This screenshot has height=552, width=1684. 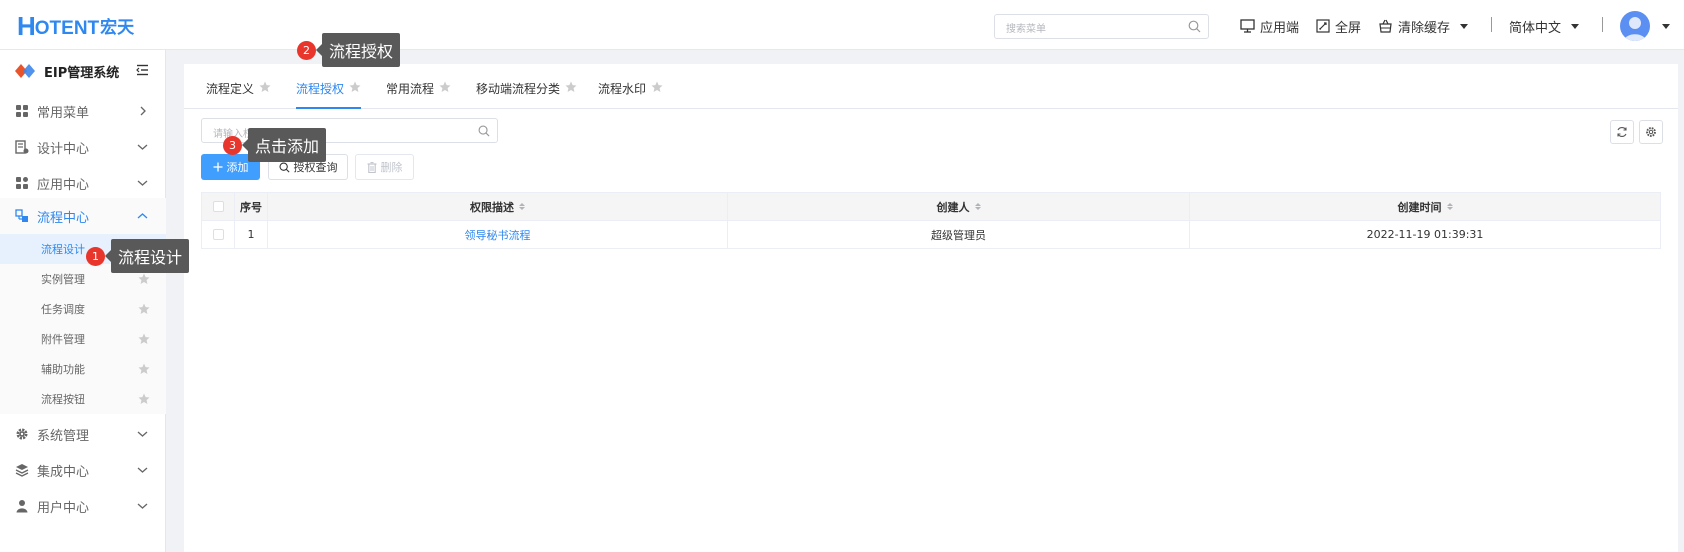 I want to click on settings-button, so click(x=1651, y=132).